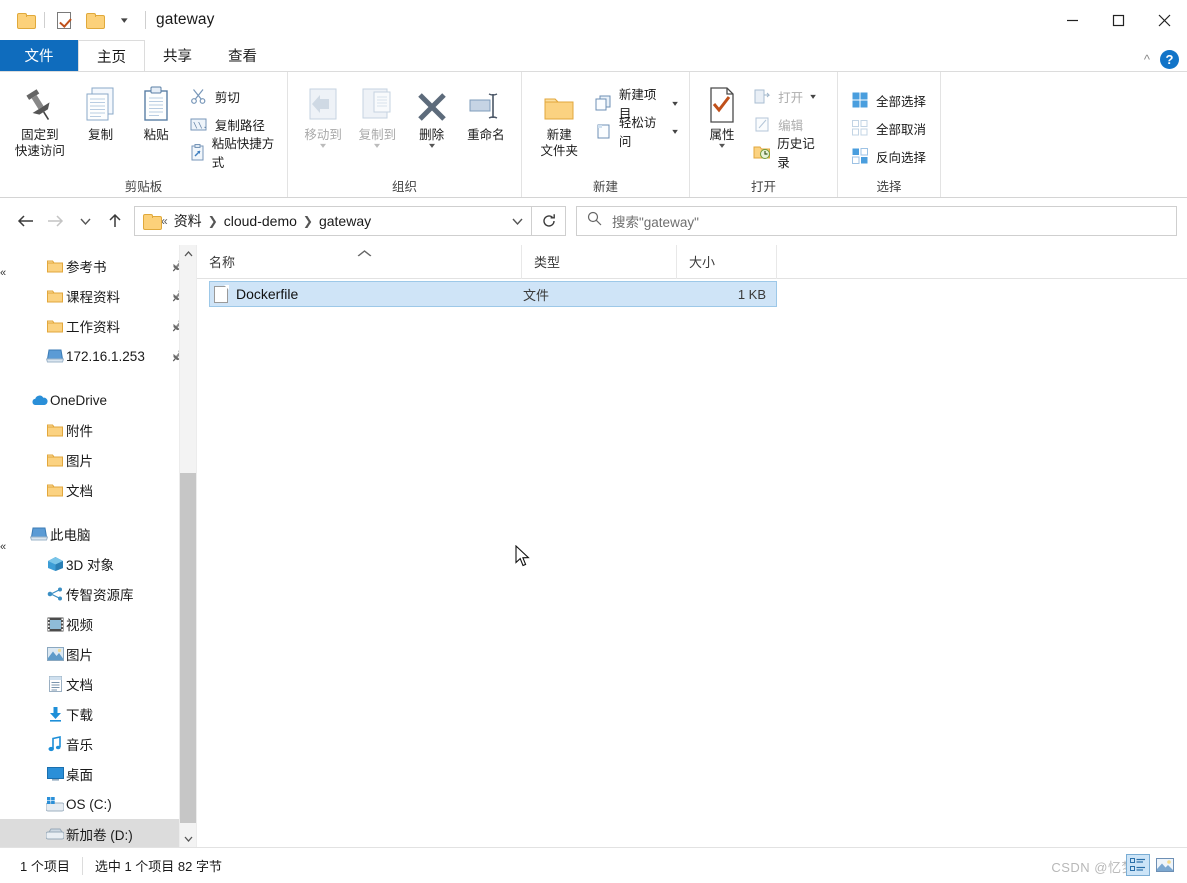  I want to click on qat-properties-icon, so click(64, 20).